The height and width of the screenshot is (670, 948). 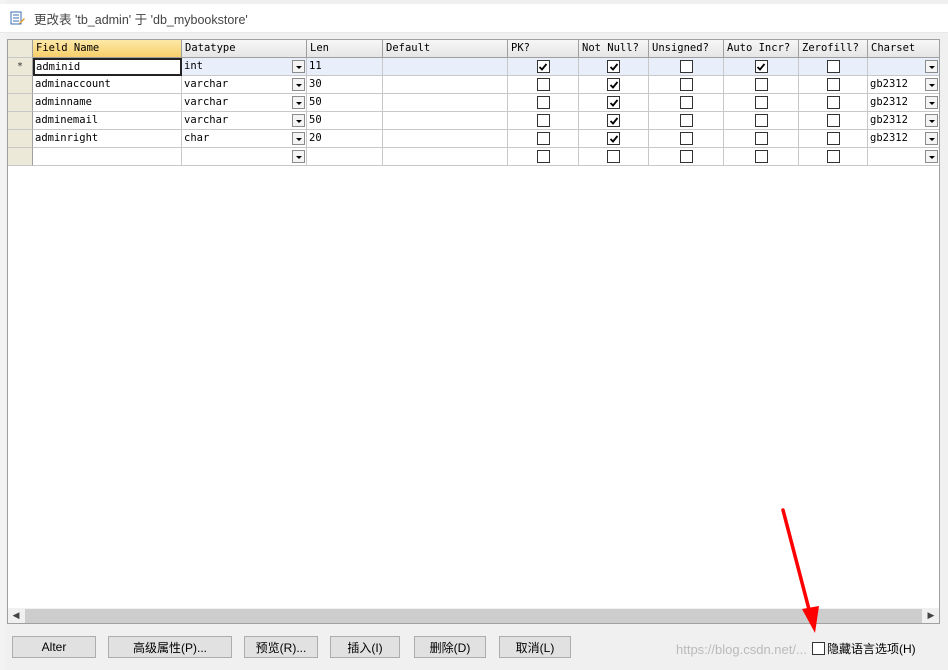 What do you see at coordinates (244, 139) in the screenshot?
I see `datatype-cell: char` at bounding box center [244, 139].